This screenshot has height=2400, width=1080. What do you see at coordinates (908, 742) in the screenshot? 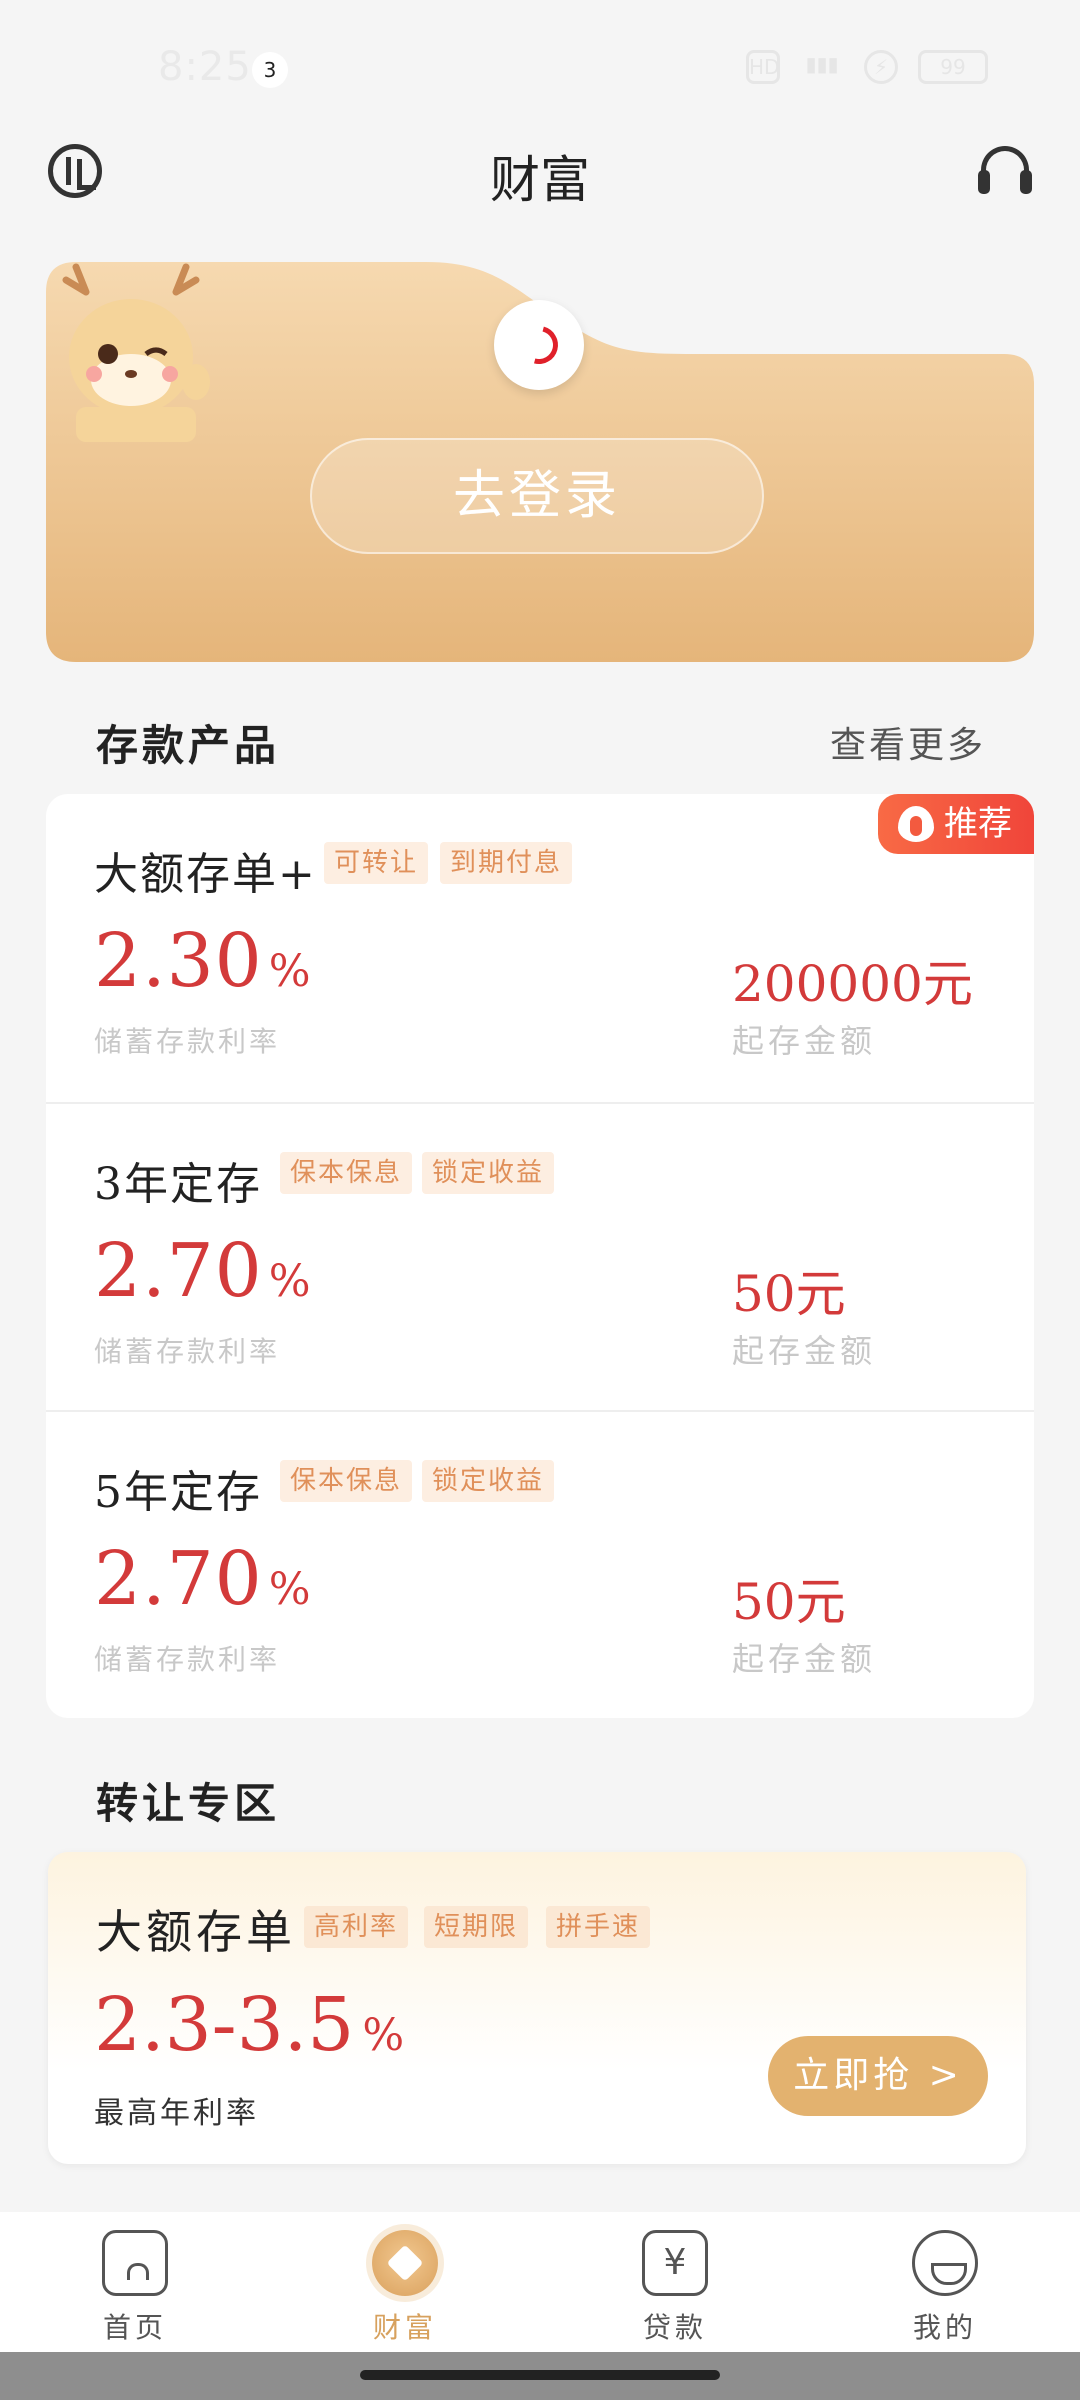
I see `see-more-link: 查看更多` at bounding box center [908, 742].